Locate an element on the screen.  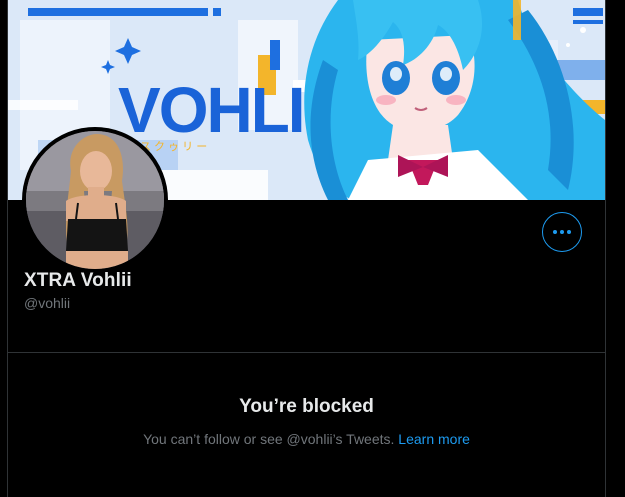
svg-text: VOHLII is located at coordinates (218, 110).